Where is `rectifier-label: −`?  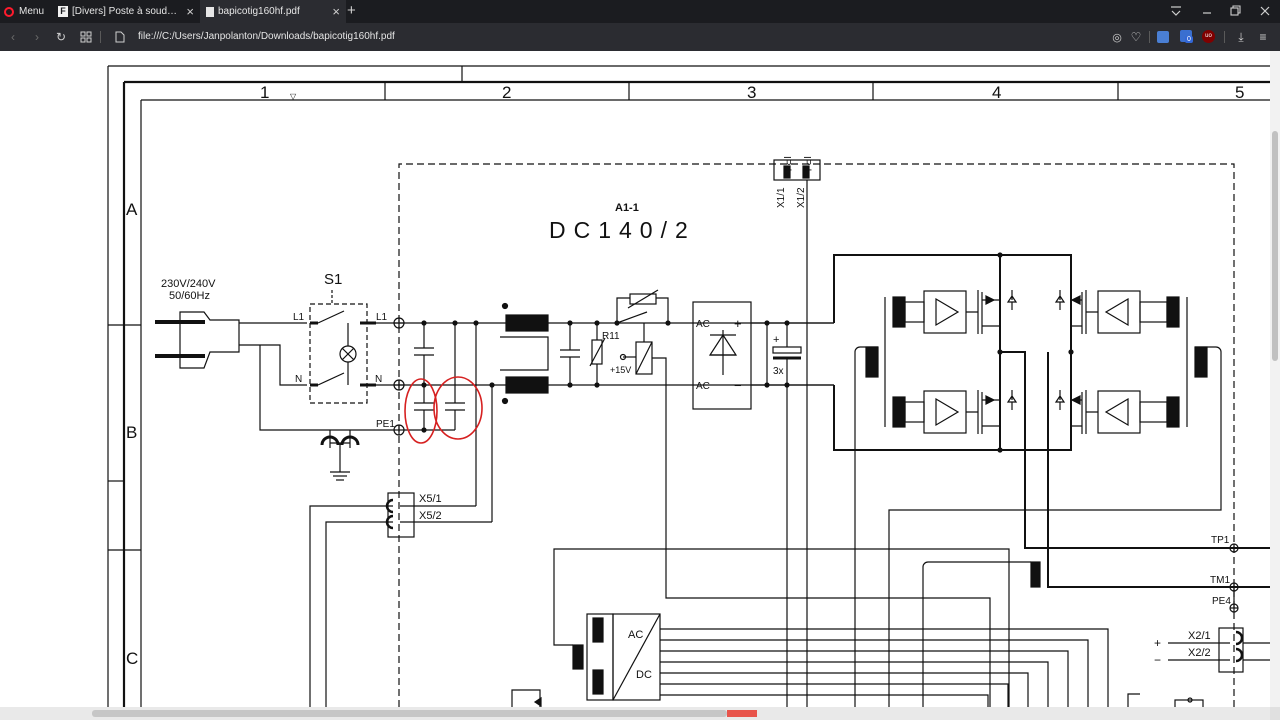 rectifier-label: − is located at coordinates (738, 385).